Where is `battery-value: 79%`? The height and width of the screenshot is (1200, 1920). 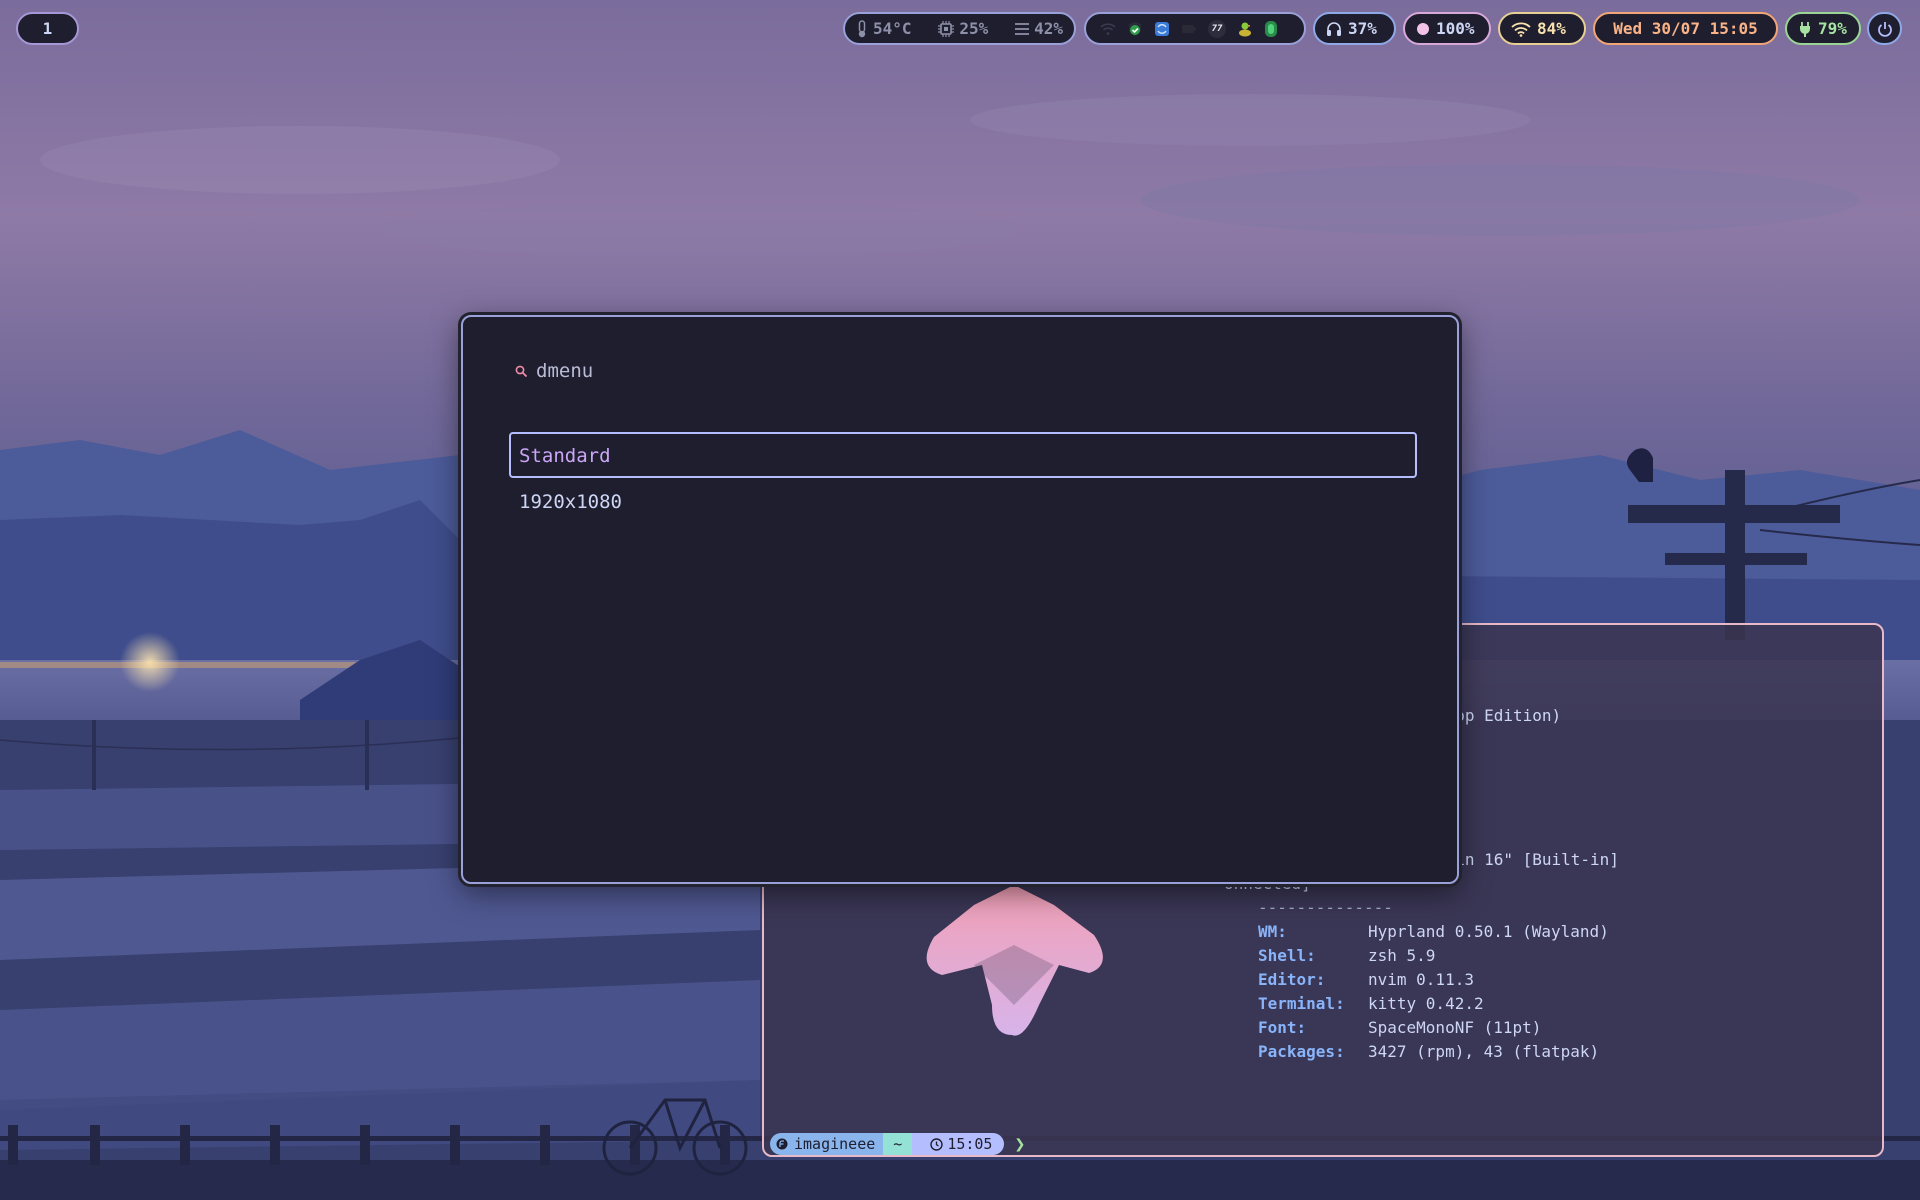 battery-value: 79% is located at coordinates (1832, 28).